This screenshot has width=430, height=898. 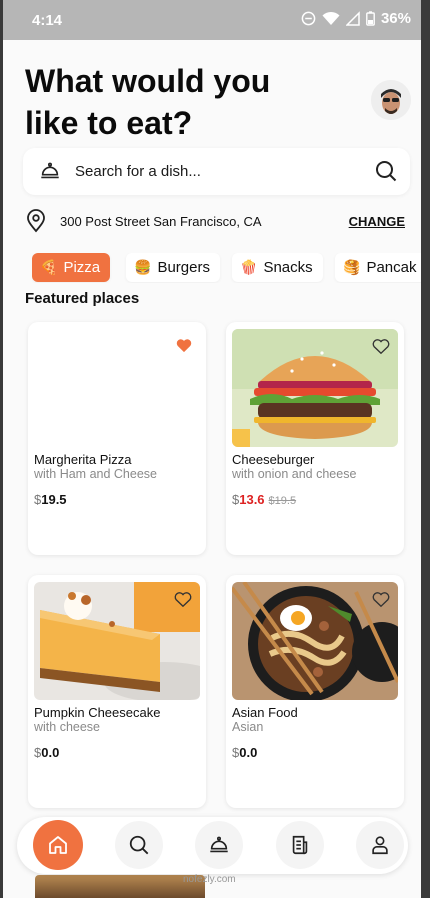 I want to click on category-pizza: 🍕 Pizza, so click(x=71, y=267).